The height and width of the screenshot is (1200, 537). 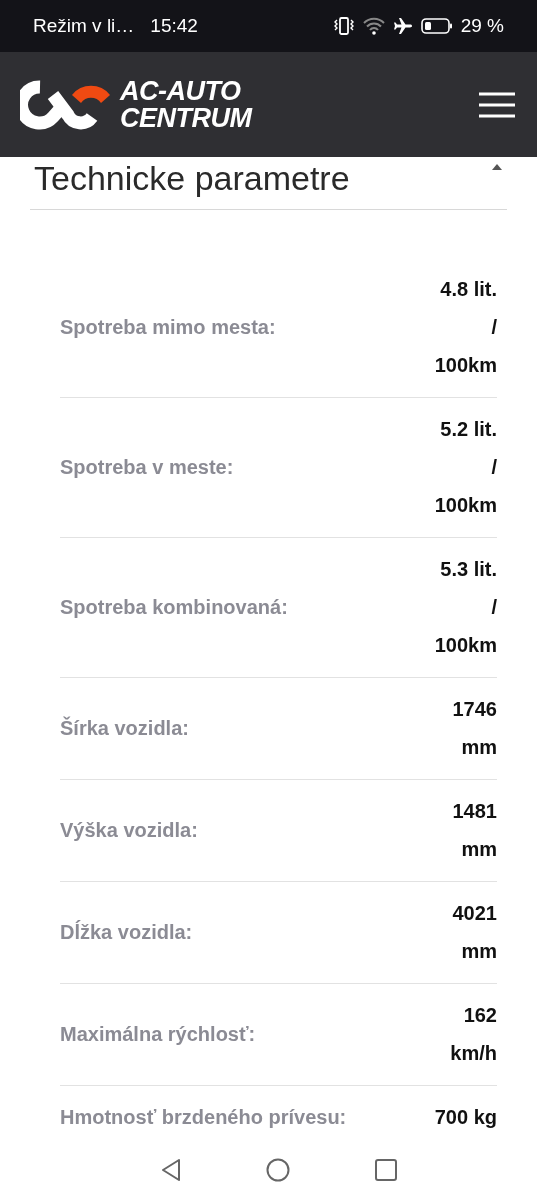 I want to click on parameter-label: Spotreba v meste:, so click(x=147, y=467).